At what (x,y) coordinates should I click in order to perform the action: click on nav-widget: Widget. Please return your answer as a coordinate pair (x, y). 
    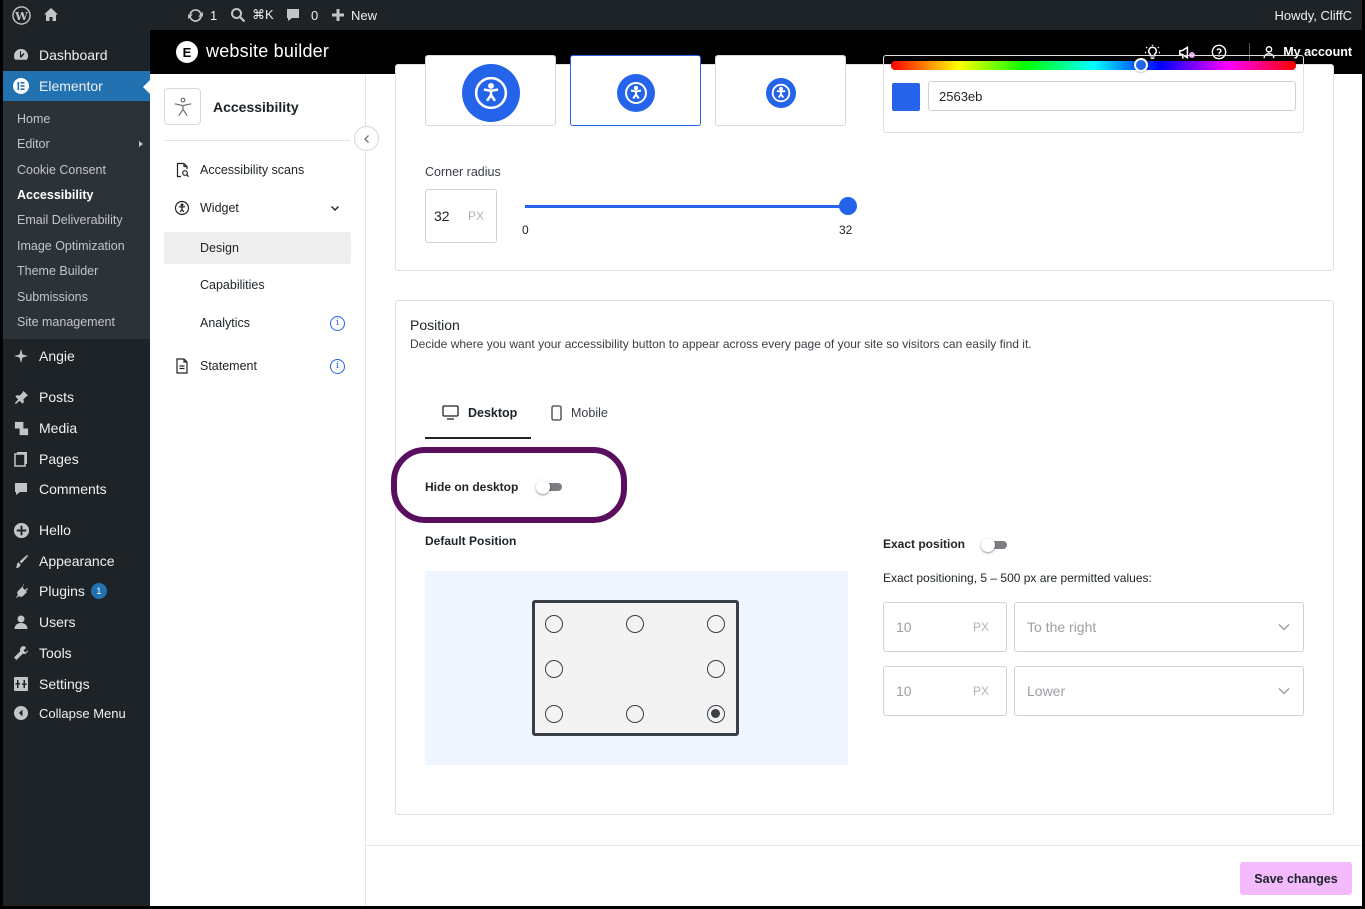
    Looking at the image, I should click on (257, 208).